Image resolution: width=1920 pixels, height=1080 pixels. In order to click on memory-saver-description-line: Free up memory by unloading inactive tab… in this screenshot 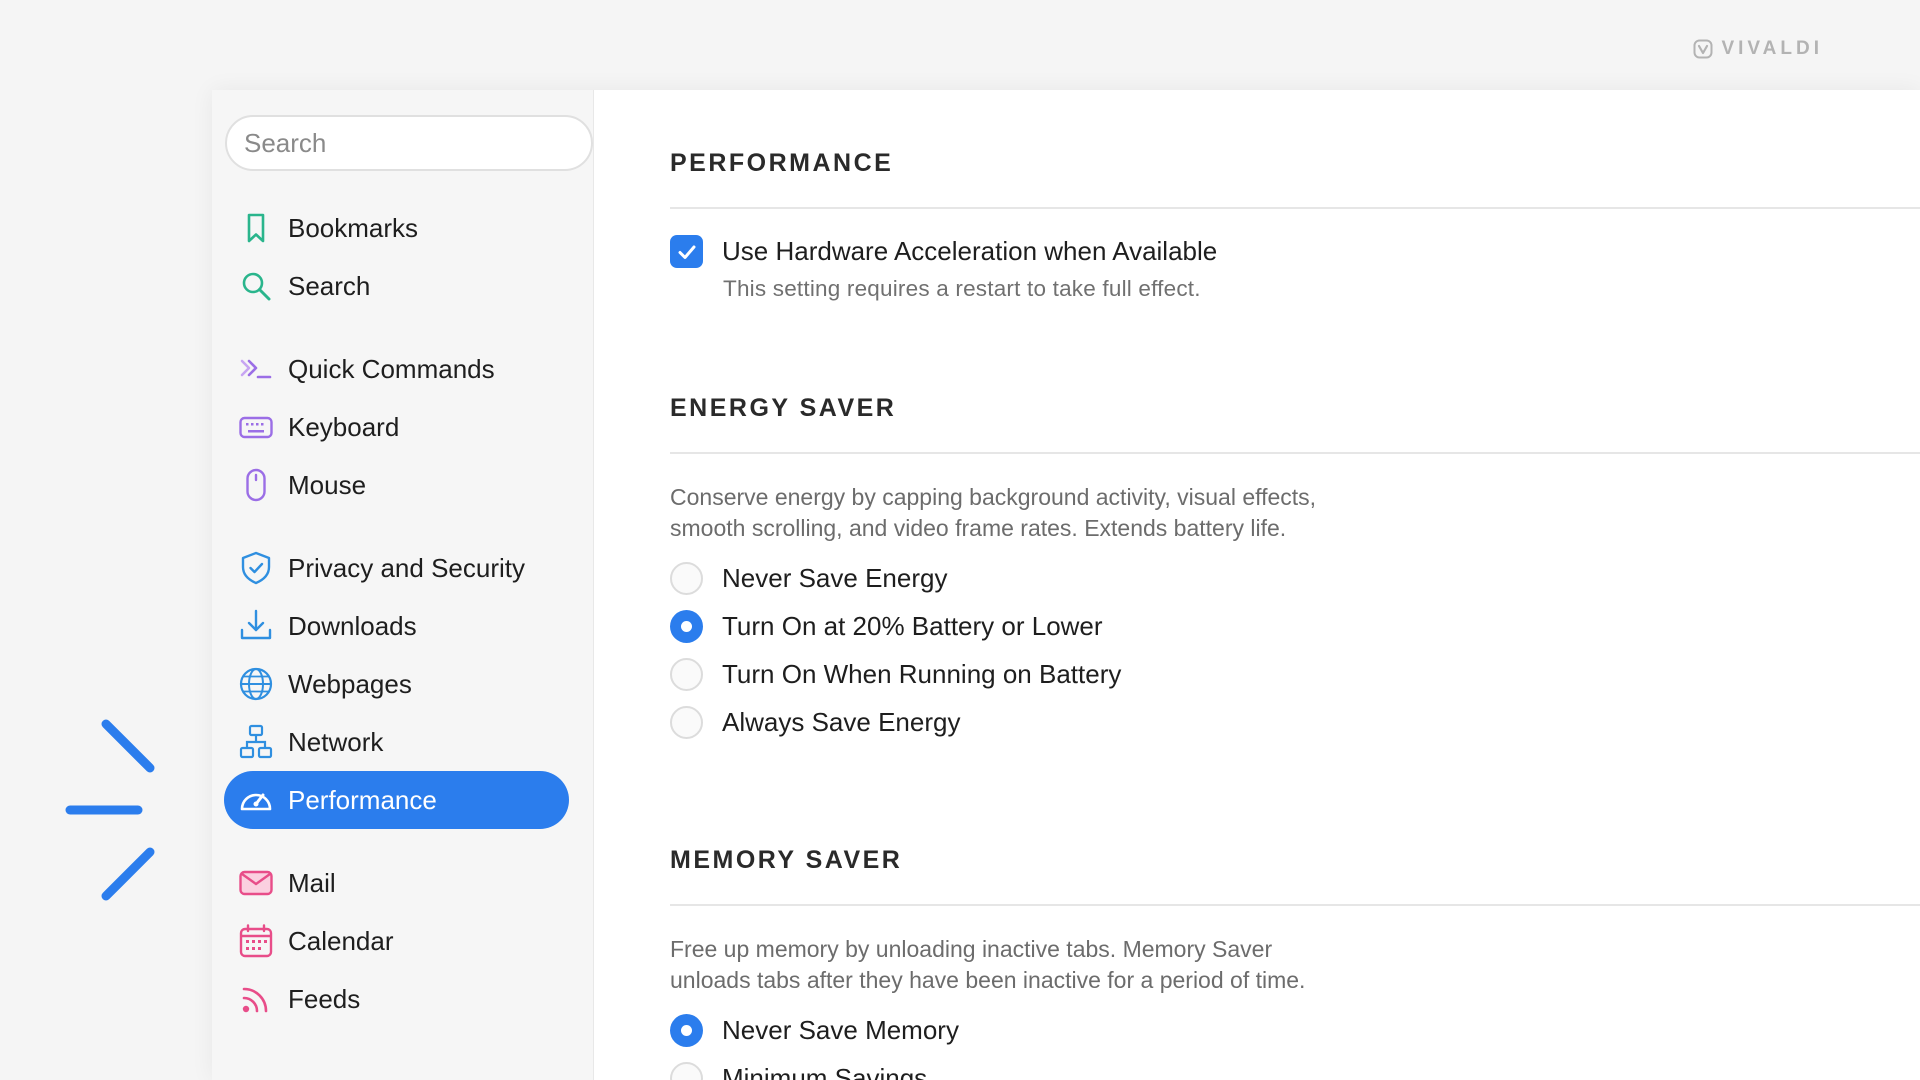, I will do `click(971, 949)`.